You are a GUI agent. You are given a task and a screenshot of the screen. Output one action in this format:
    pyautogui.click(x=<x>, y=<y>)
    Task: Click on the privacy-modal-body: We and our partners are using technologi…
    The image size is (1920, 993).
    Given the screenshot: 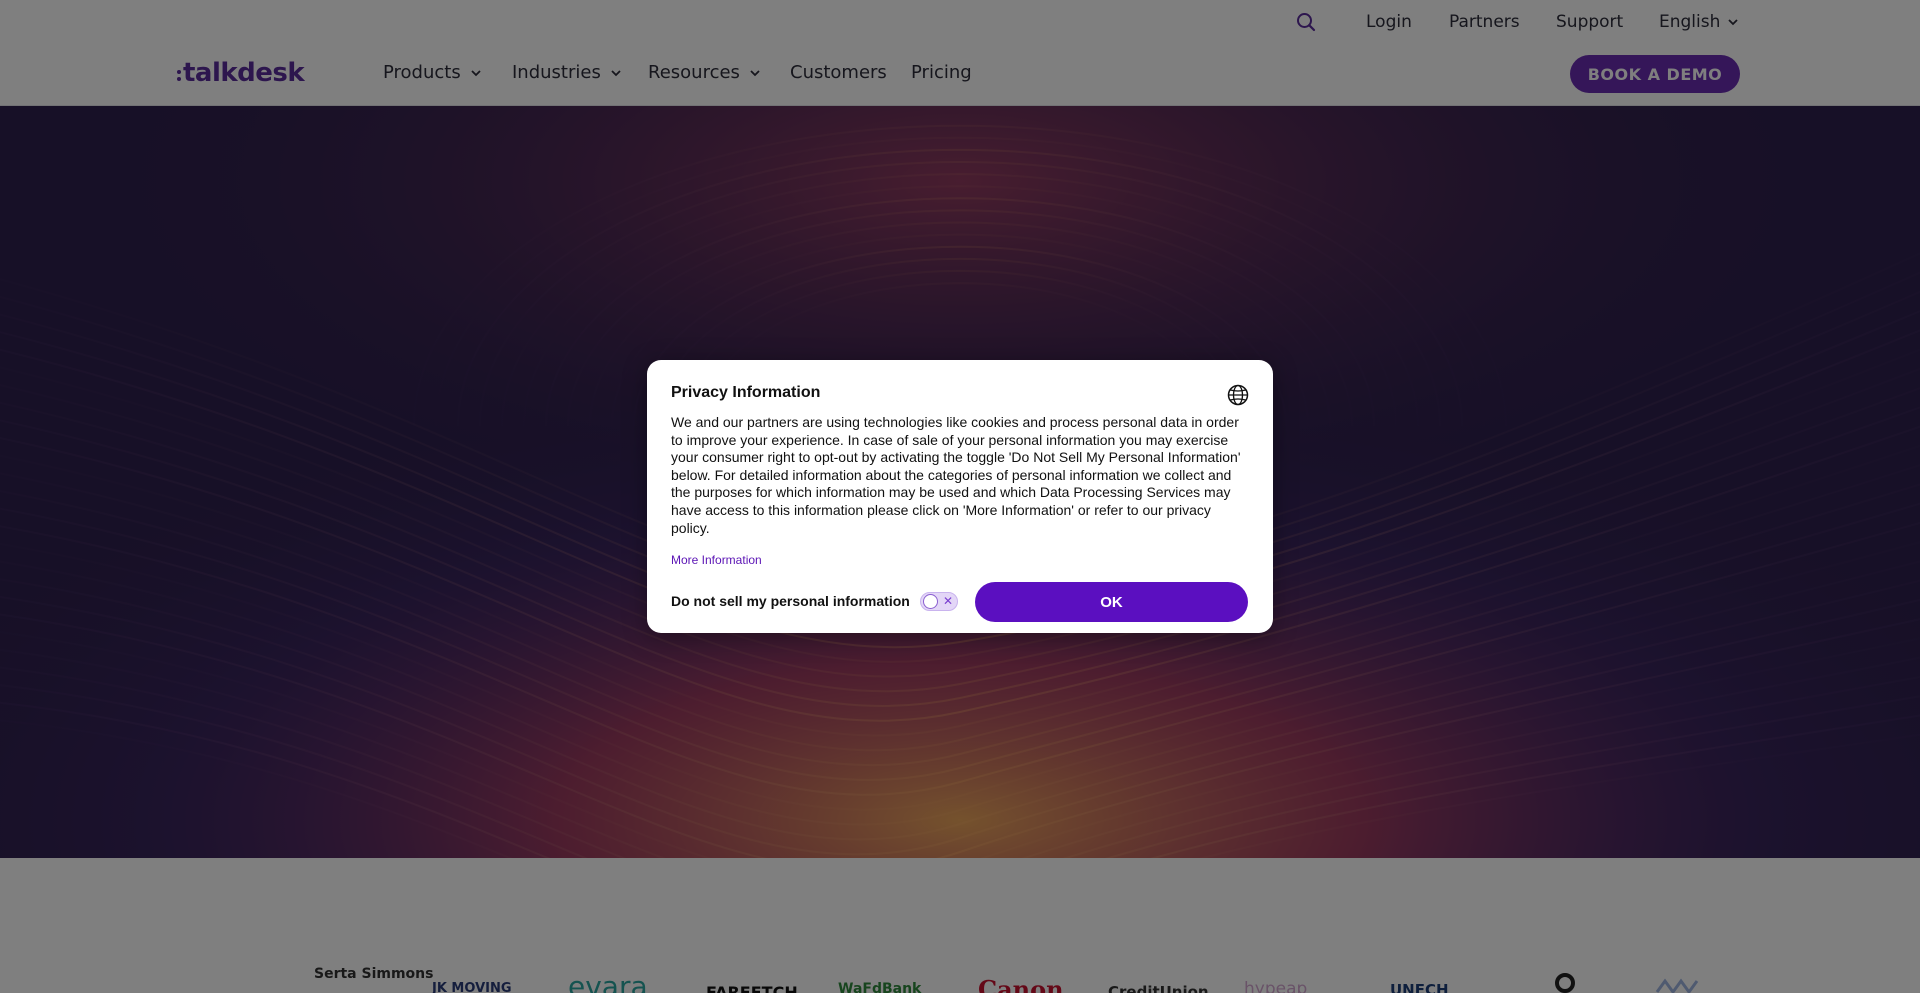 What is the action you would take?
    pyautogui.click(x=956, y=475)
    